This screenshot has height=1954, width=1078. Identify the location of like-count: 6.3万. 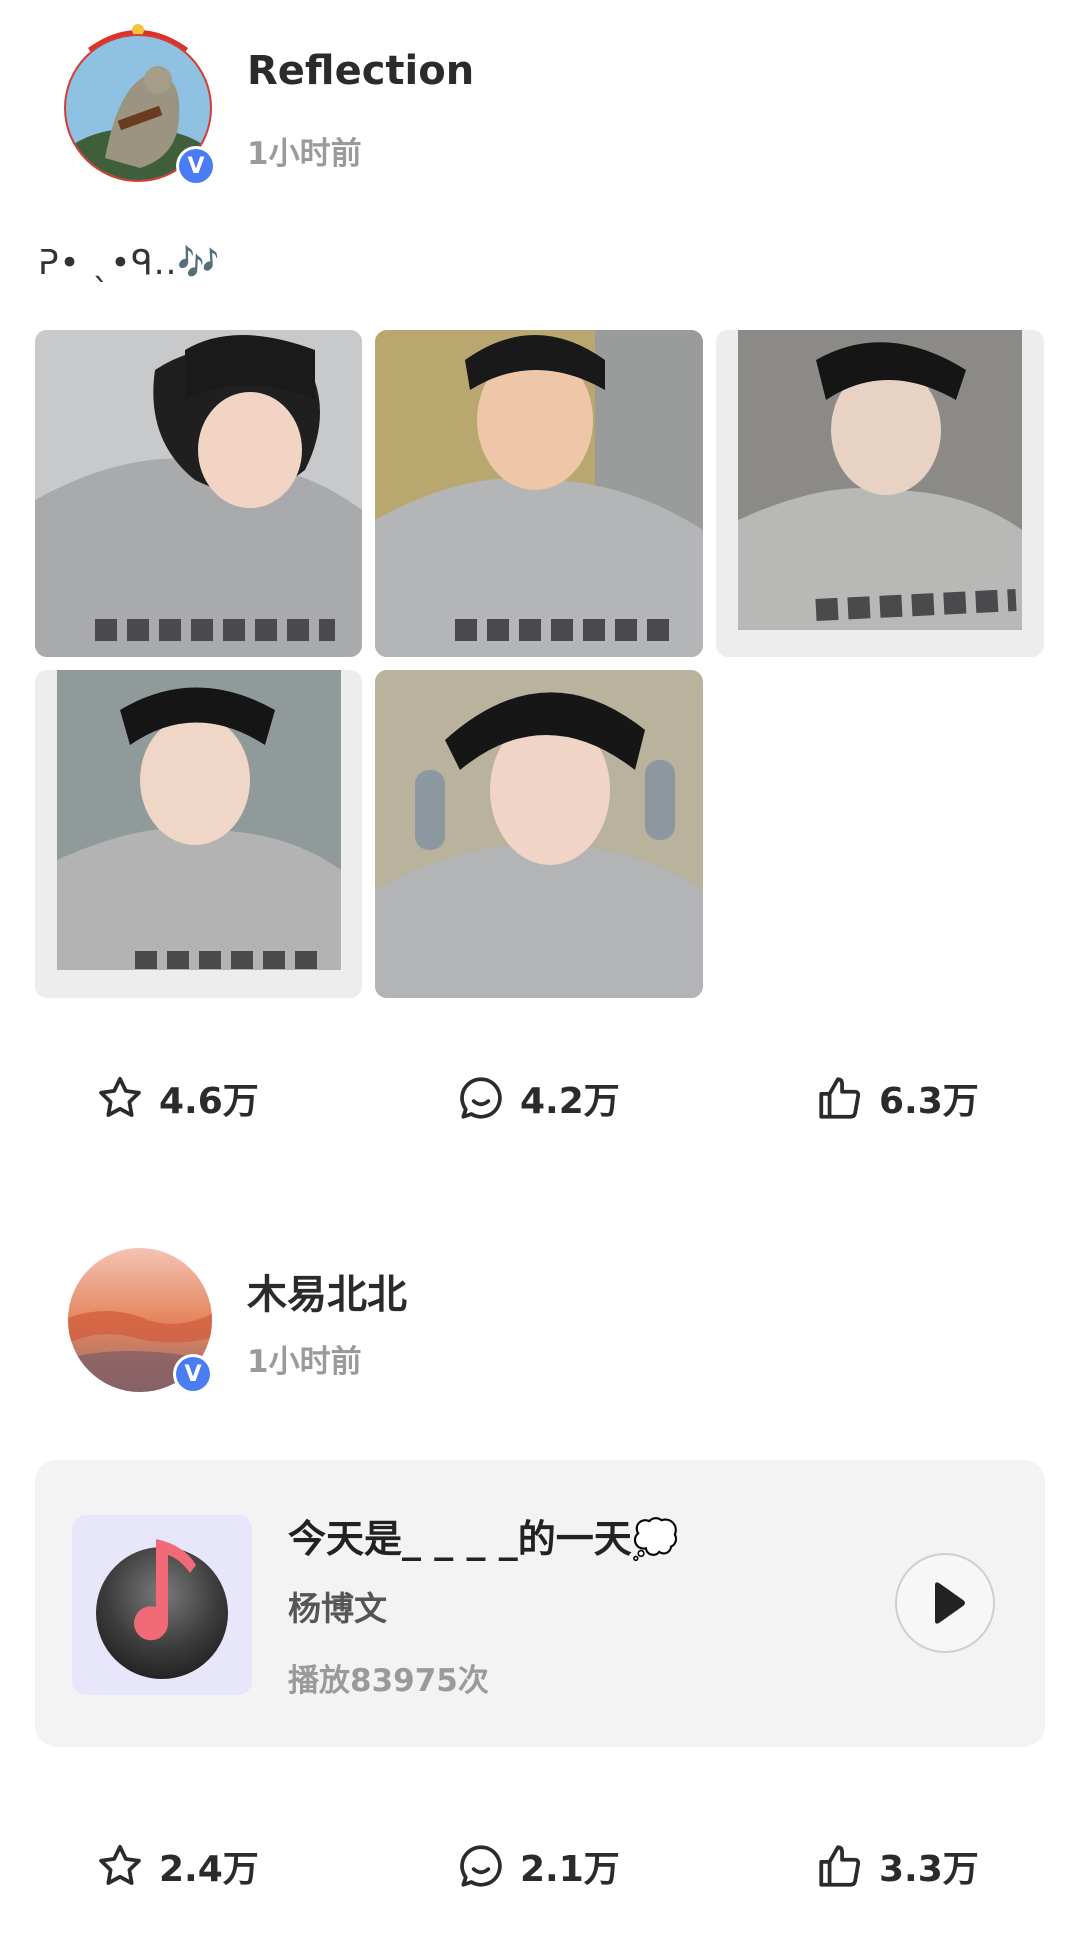
(929, 1101).